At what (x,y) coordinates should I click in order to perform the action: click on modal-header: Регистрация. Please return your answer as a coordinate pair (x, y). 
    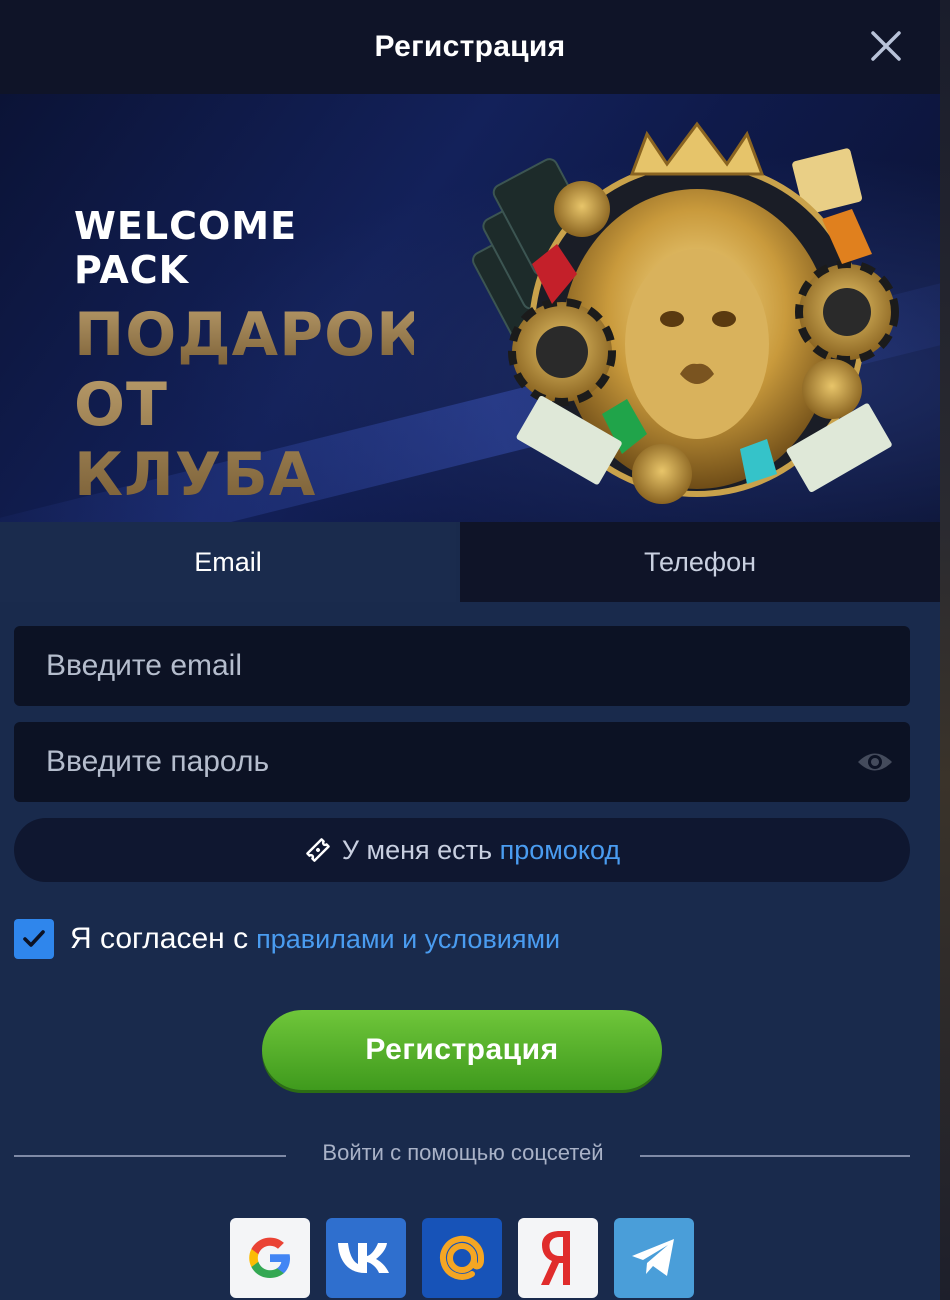
    Looking at the image, I should click on (470, 47).